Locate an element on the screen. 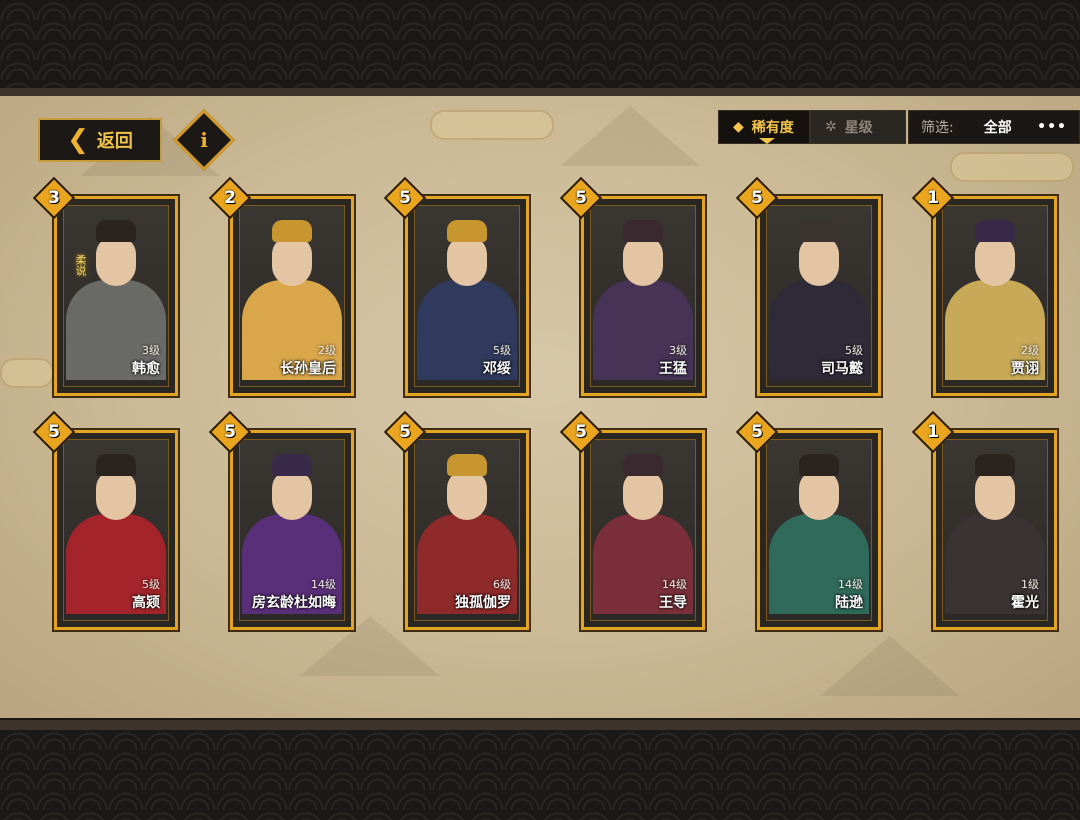  chevron-left-icon: ❮ is located at coordinates (78, 140).